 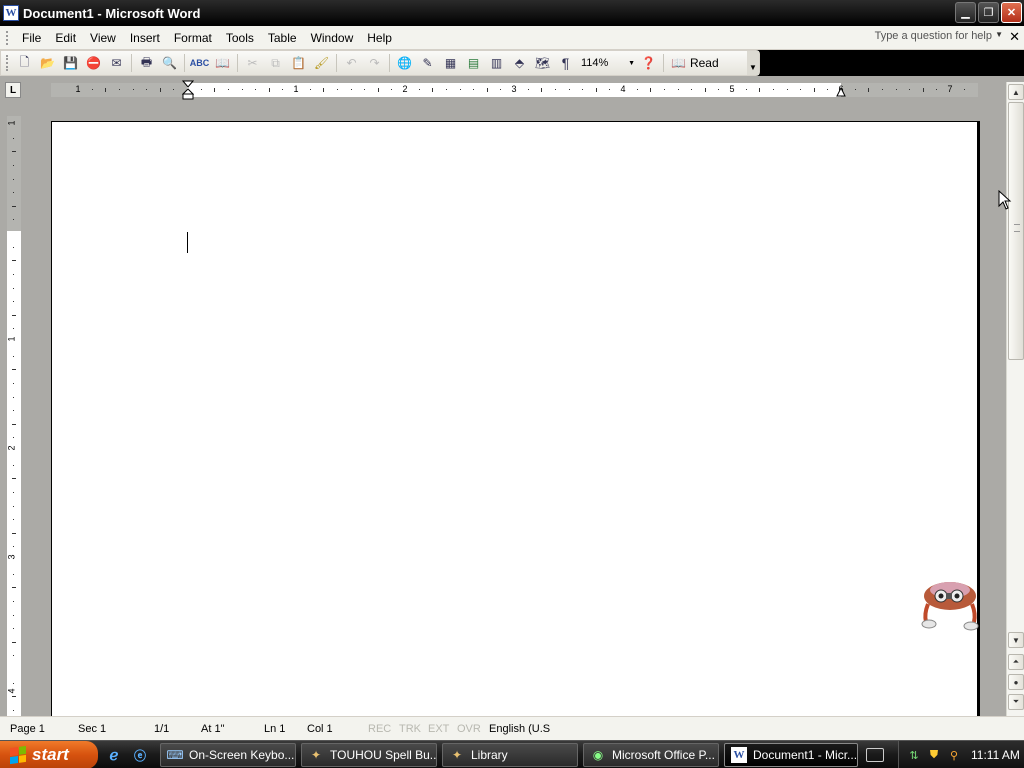 I want to click on taskbar-button-library: ✦ Library, so click(x=510, y=755).